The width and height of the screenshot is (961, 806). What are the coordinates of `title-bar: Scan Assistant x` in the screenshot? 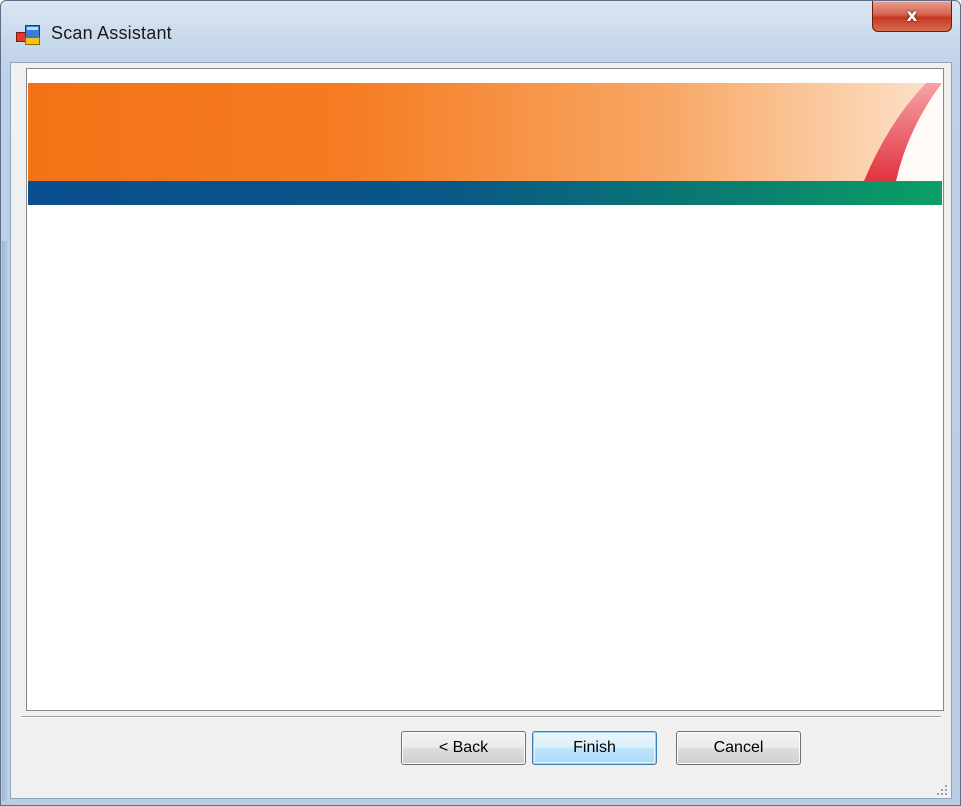 It's located at (480, 32).